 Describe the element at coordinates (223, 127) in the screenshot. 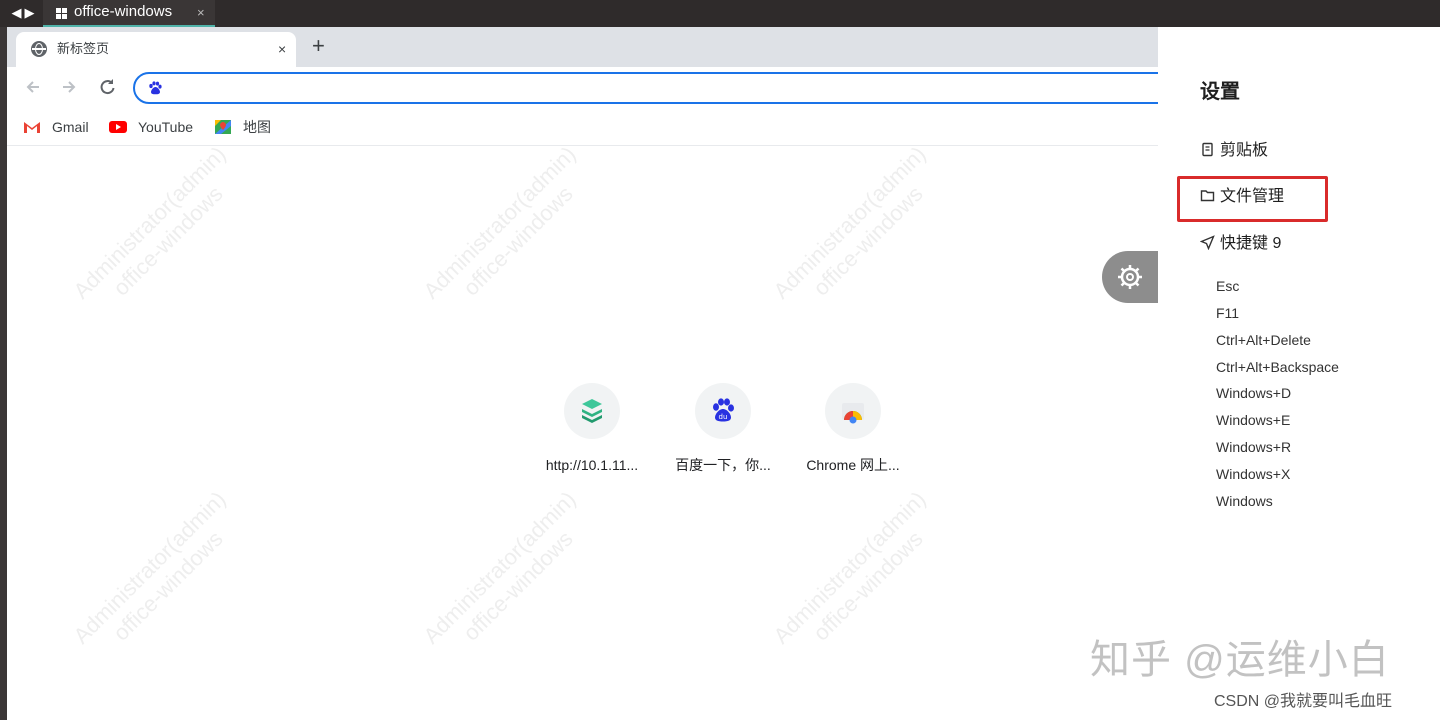

I see `maps-icon` at that location.